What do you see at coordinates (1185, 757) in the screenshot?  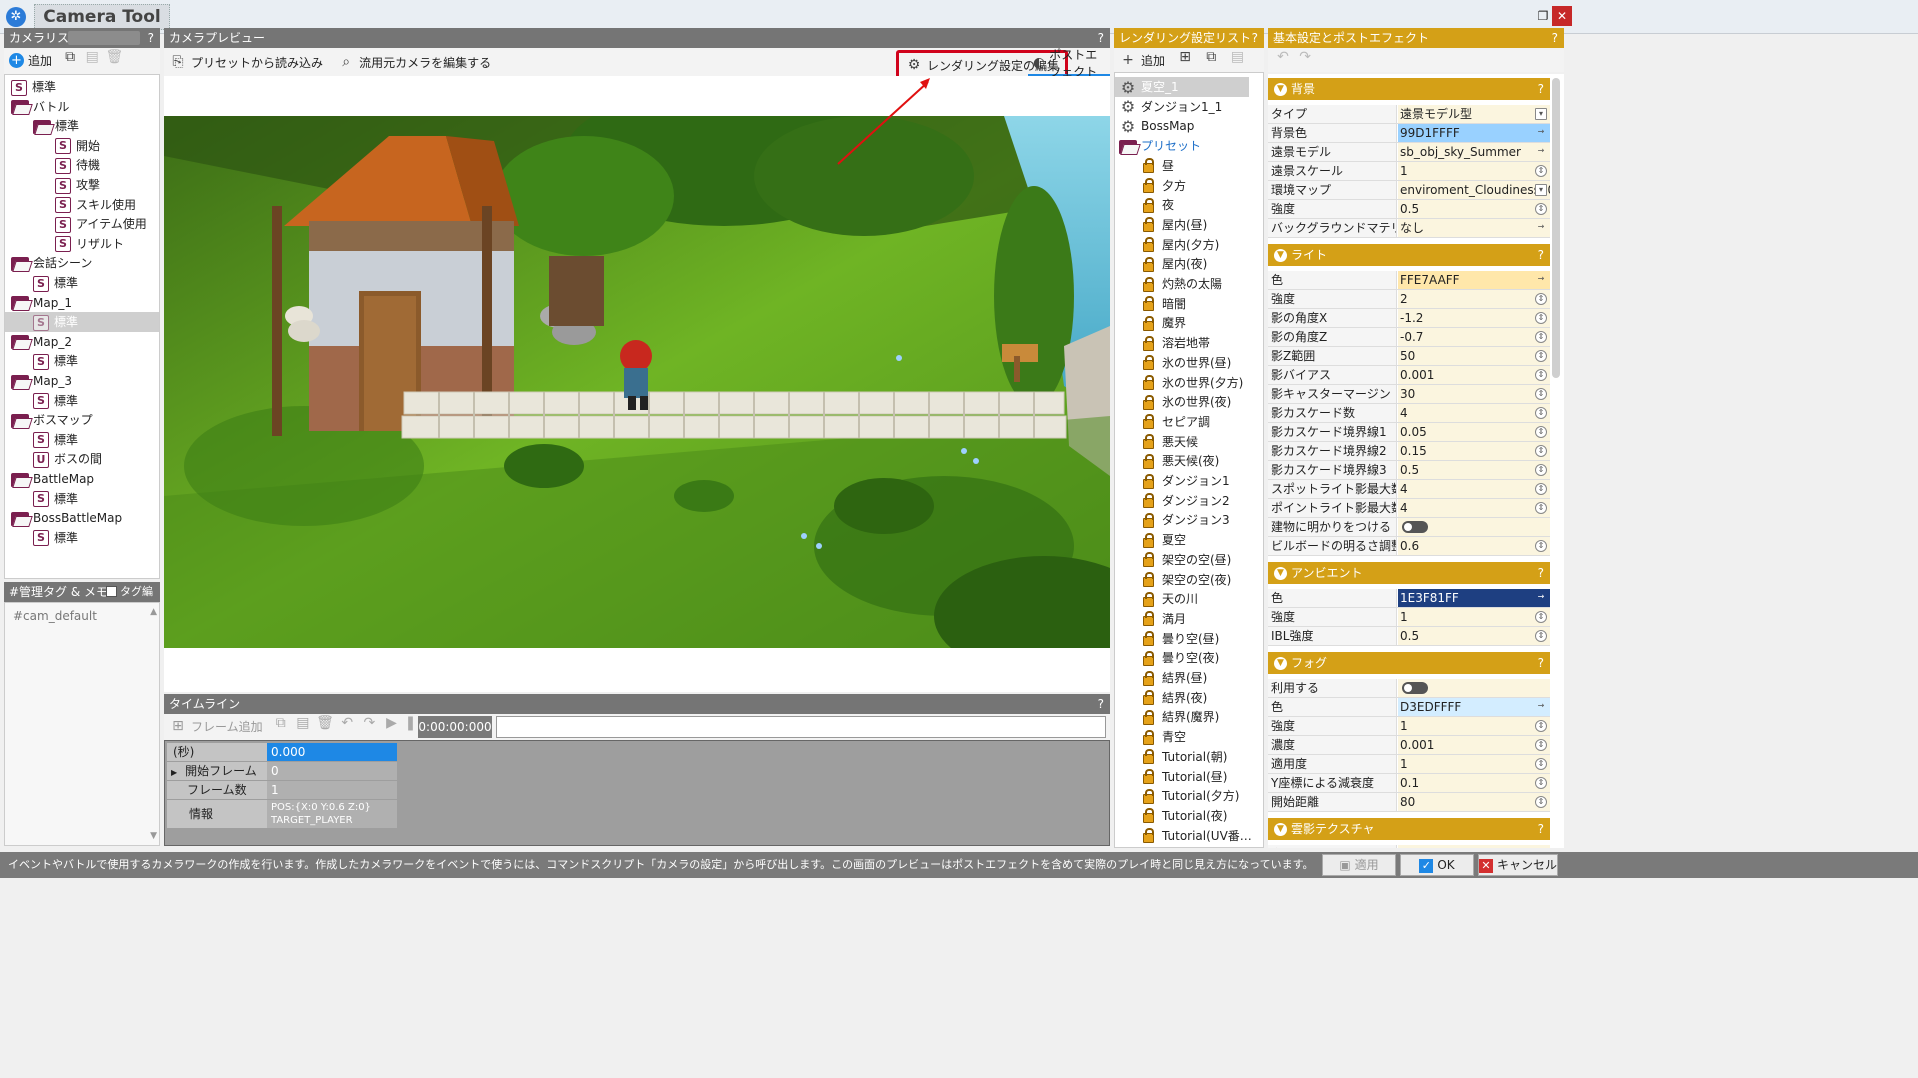 I see `render-list-item: Tutorial(朝)` at bounding box center [1185, 757].